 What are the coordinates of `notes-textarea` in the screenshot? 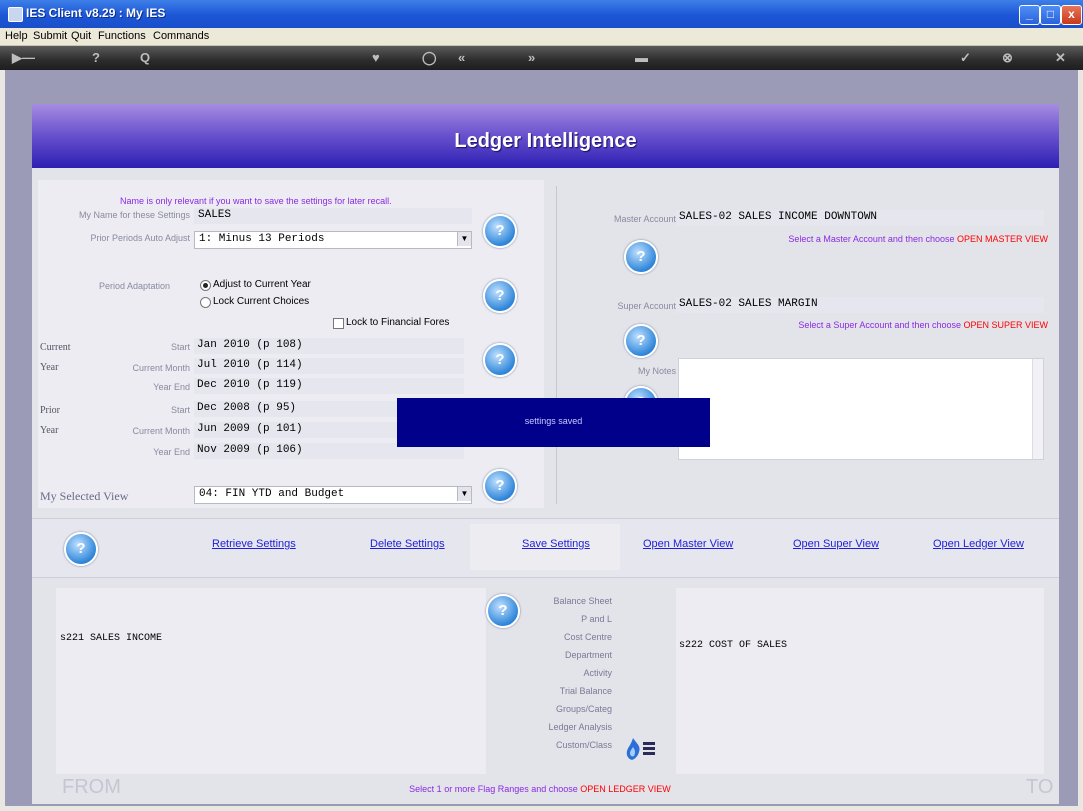 It's located at (861, 409).